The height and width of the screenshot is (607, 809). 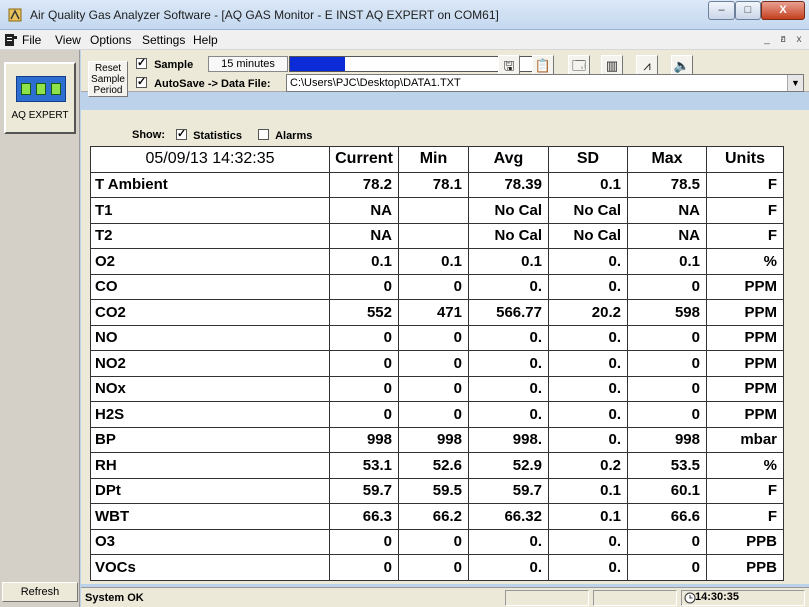 I want to click on cell-max: 78.5, so click(x=667, y=184).